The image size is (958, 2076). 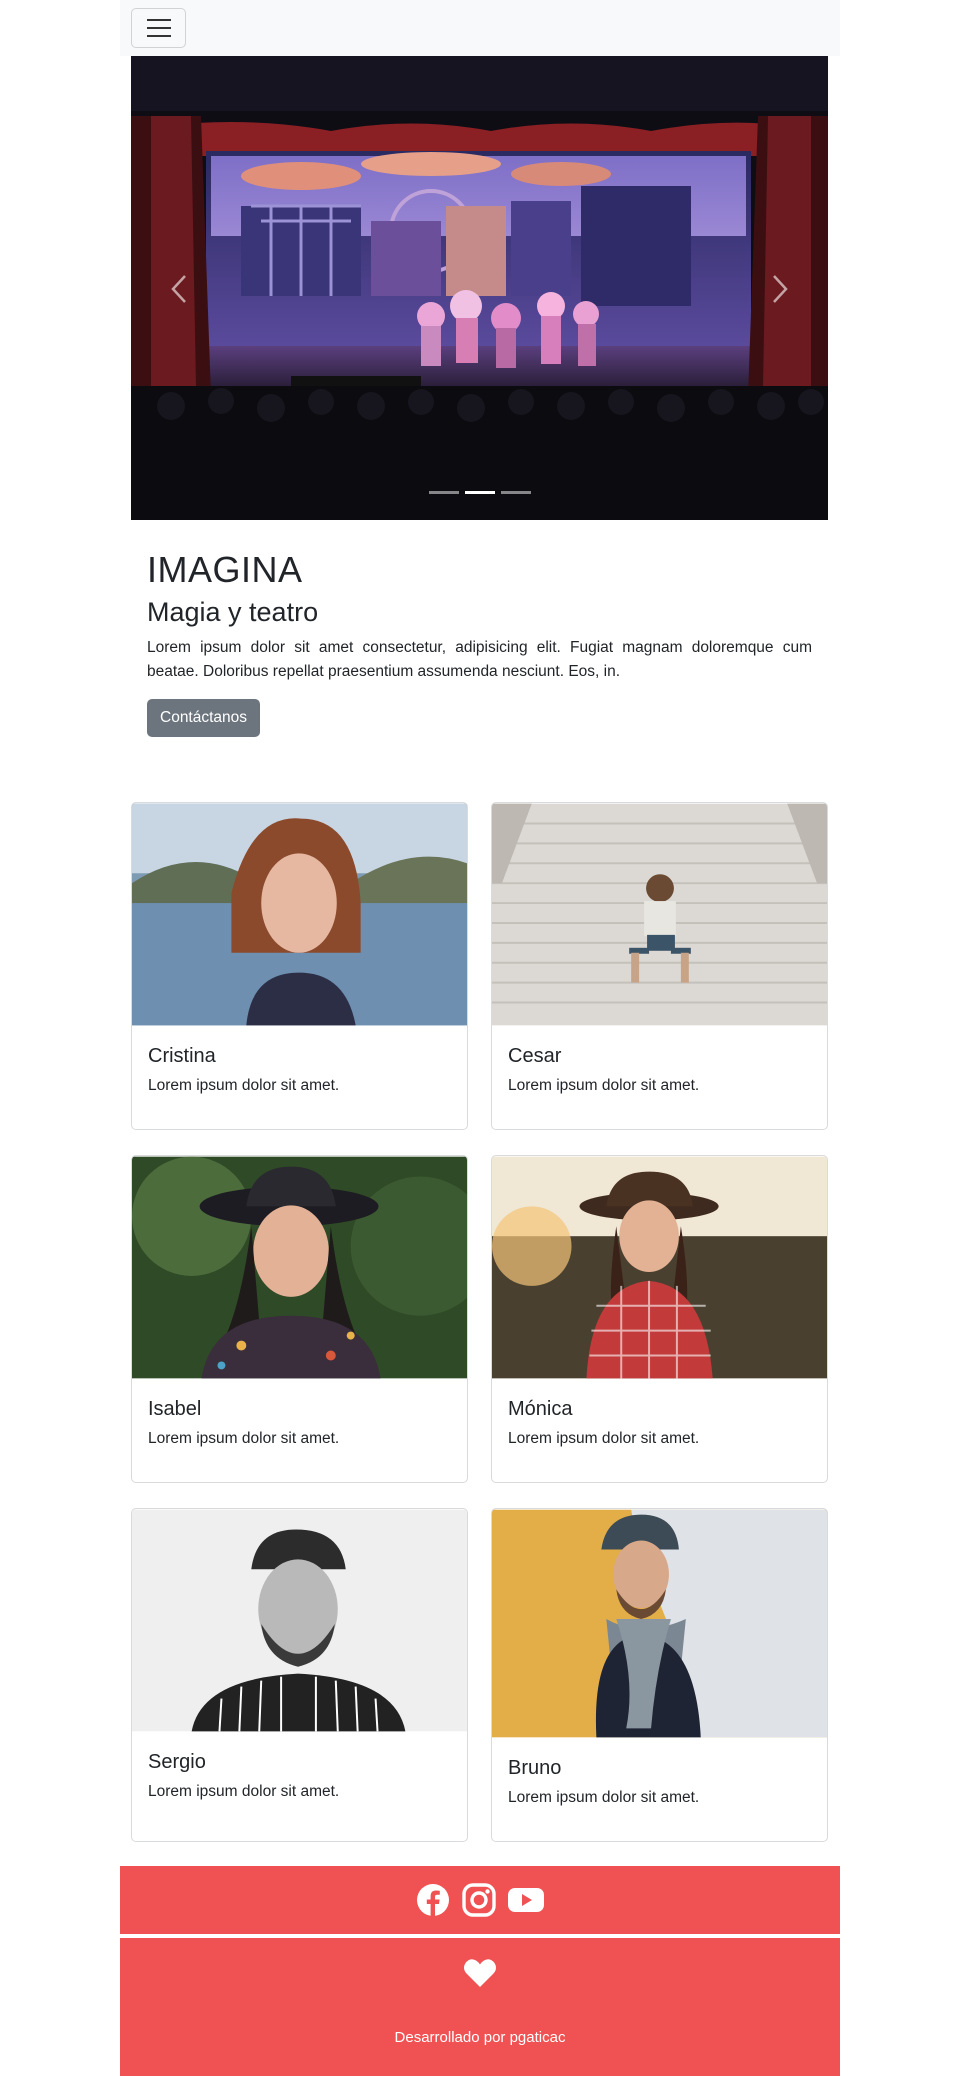 I want to click on team-card: Mónica Lorem ipsum dolor sit amet., so click(x=659, y=1319).